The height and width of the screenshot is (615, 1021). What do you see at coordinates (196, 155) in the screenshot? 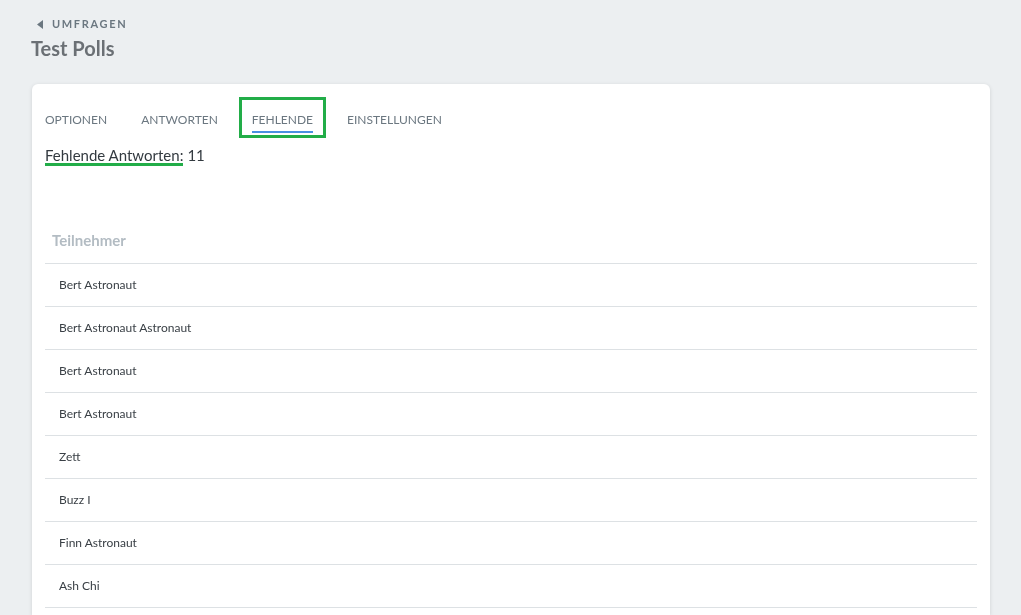
I see `summary-count: 11` at bounding box center [196, 155].